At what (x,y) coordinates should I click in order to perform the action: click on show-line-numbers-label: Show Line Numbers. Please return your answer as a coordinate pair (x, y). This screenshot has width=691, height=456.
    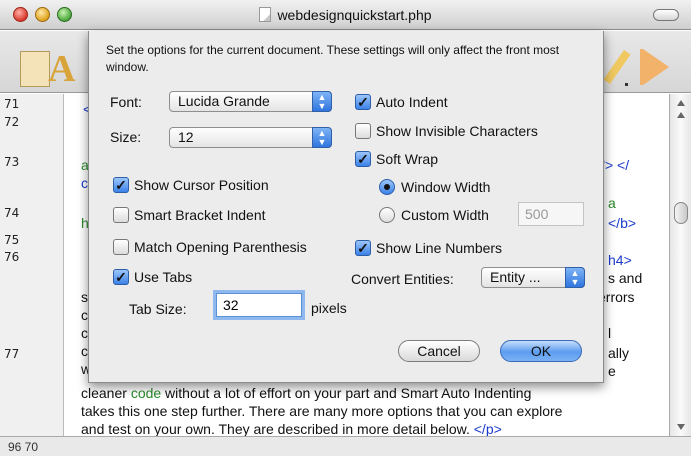
    Looking at the image, I should click on (439, 248).